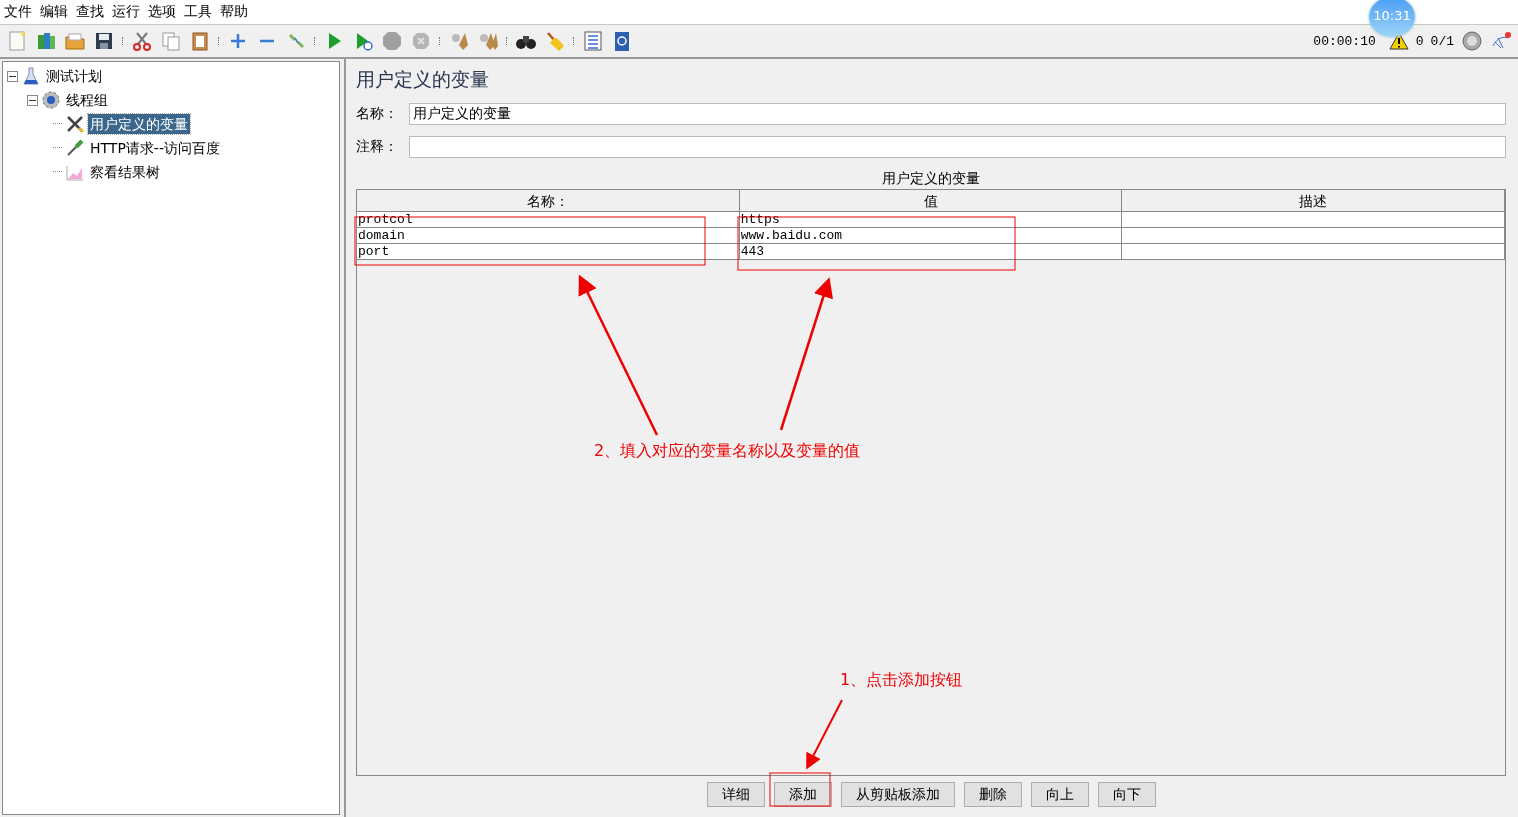 This screenshot has width=1518, height=817. What do you see at coordinates (51, 100) in the screenshot?
I see `gear-icon` at bounding box center [51, 100].